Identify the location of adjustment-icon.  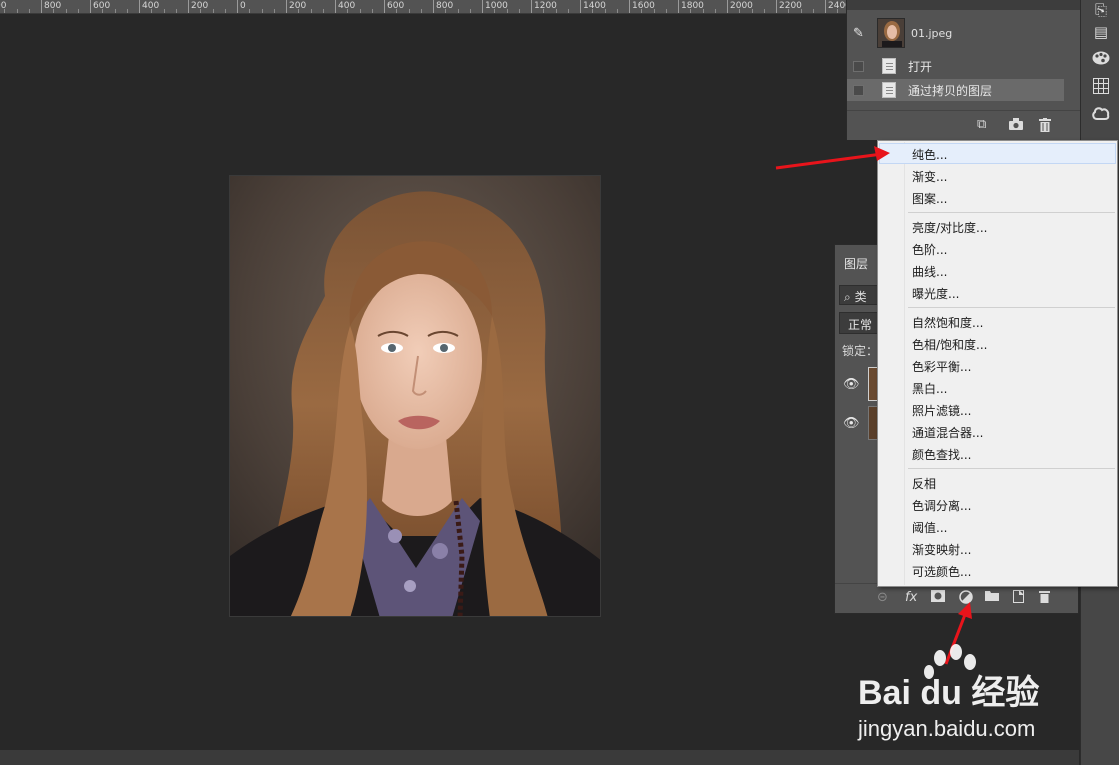
(966, 599).